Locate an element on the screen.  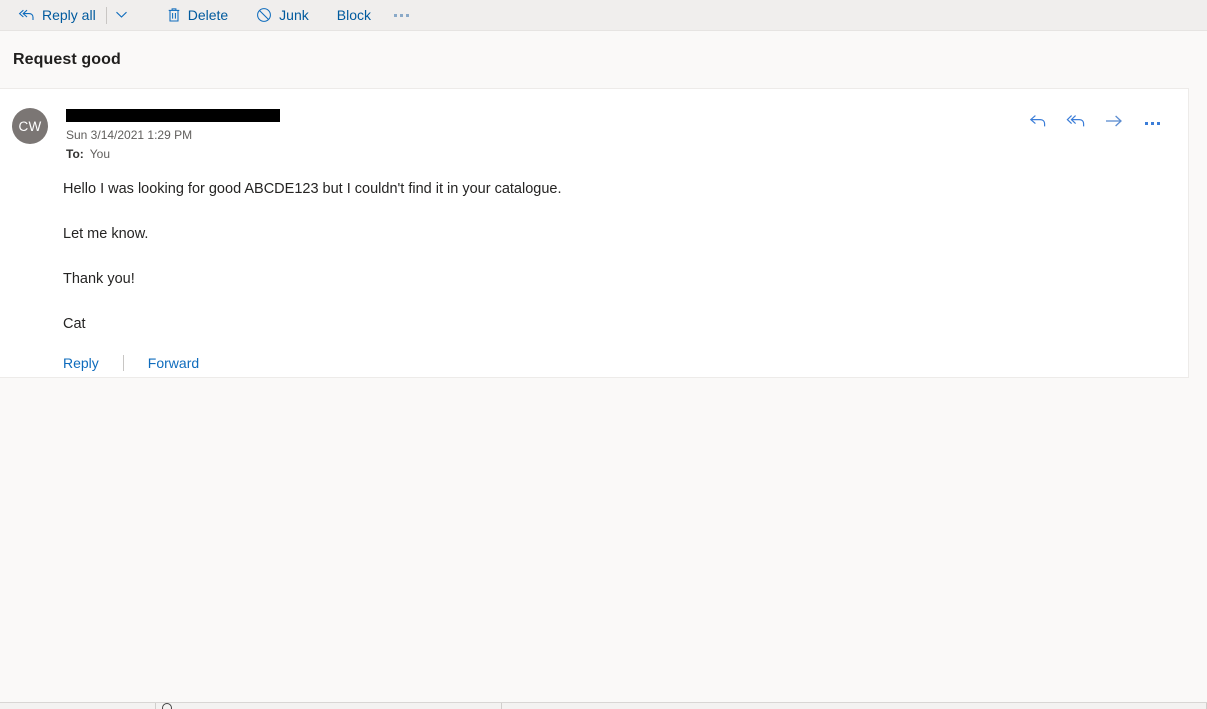
message-timestamp: Sun 3/14/2021 1:29 PM is located at coordinates (129, 135).